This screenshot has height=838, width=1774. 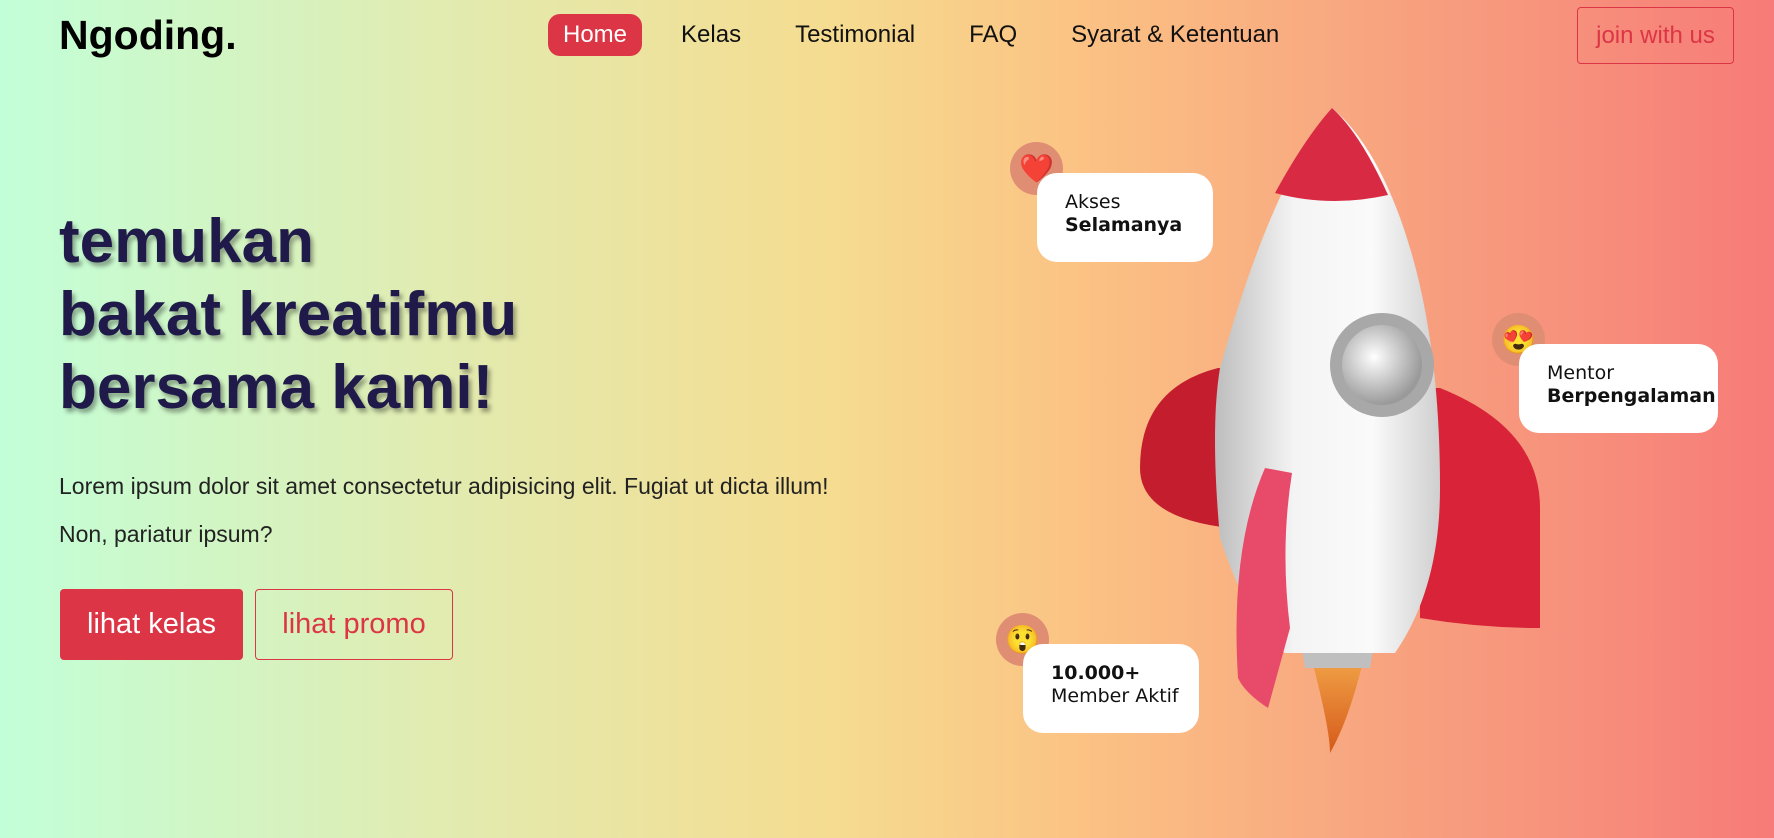 I want to click on badge-experienced-mentor: Mentor Berpengalaman, so click(x=1618, y=388).